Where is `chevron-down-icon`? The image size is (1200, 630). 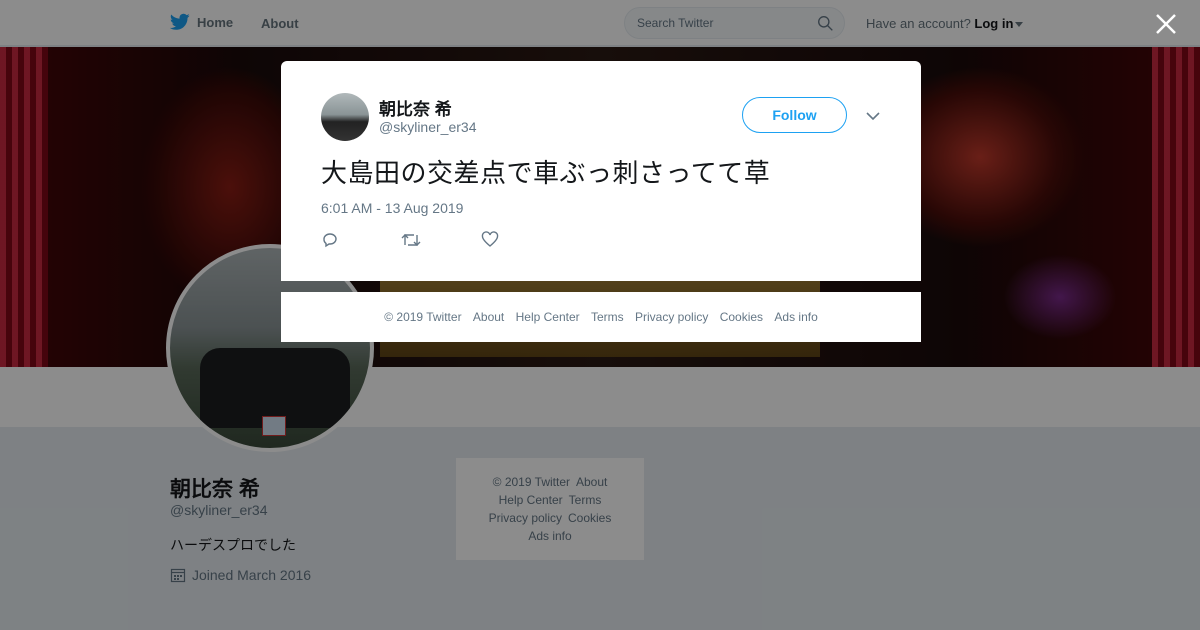 chevron-down-icon is located at coordinates (873, 116).